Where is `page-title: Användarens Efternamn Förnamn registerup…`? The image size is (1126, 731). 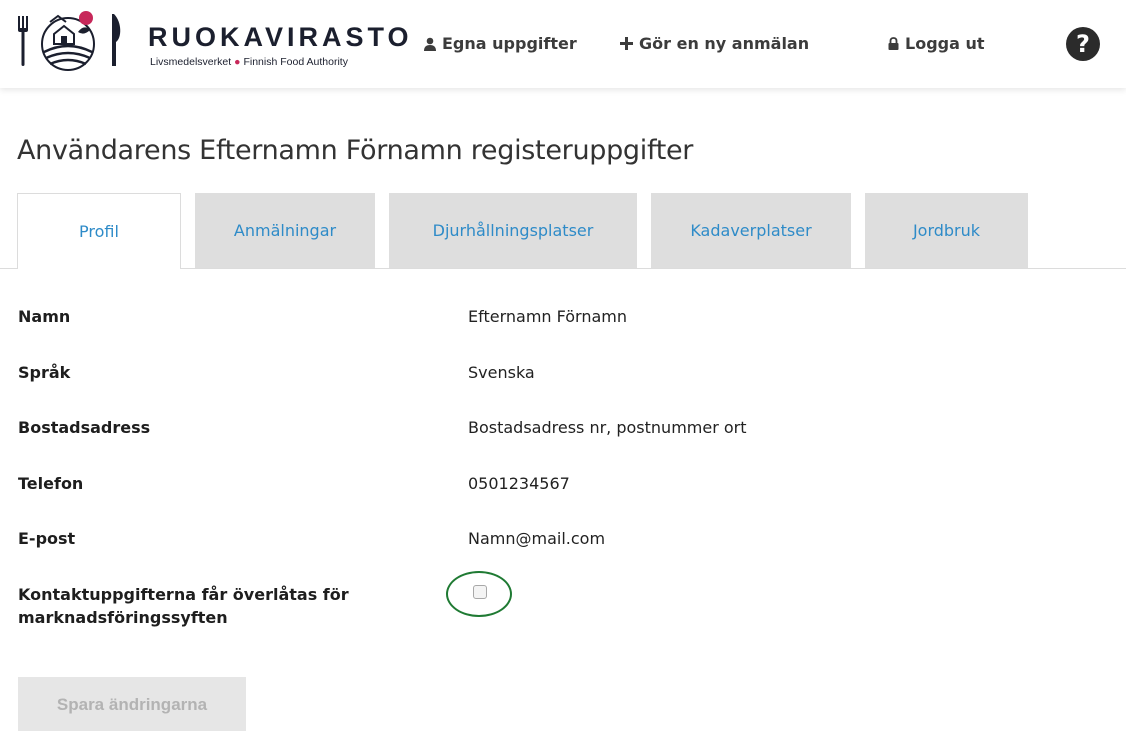
page-title: Användarens Efternamn Förnamn registerup… is located at coordinates (355, 150).